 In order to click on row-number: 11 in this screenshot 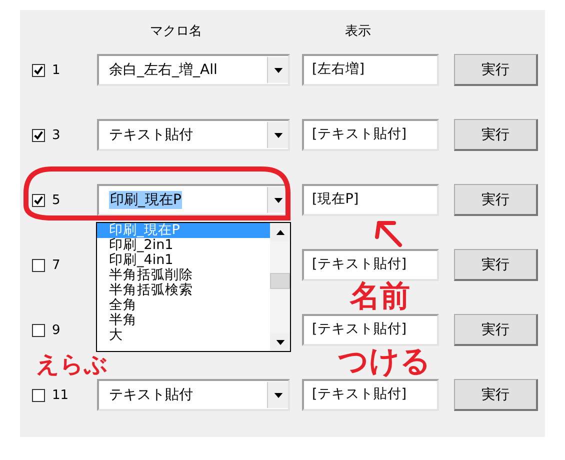, I will do `click(60, 395)`.